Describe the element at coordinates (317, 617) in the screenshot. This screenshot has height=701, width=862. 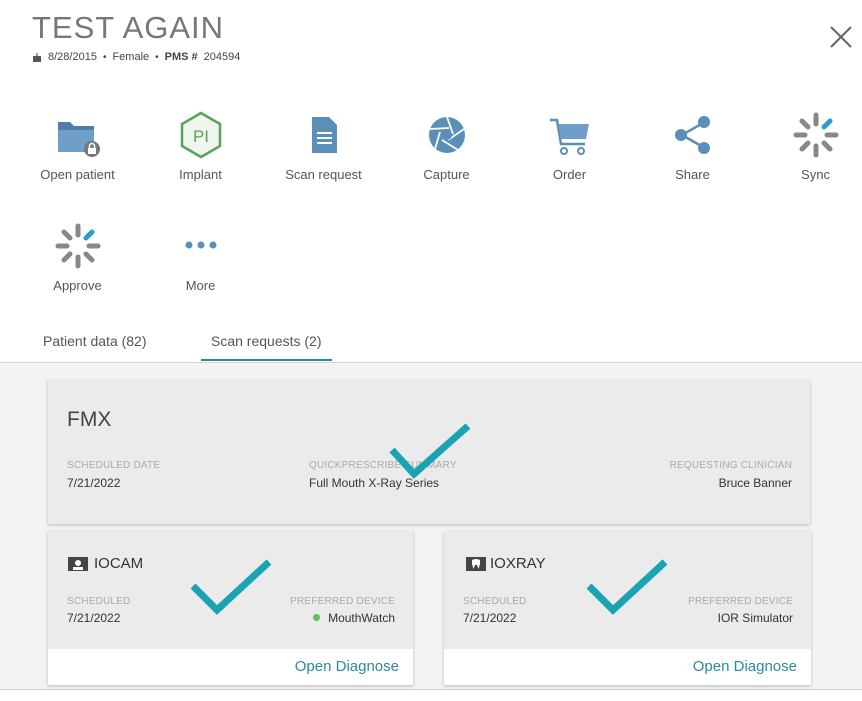
I see `status-online-icon` at that location.